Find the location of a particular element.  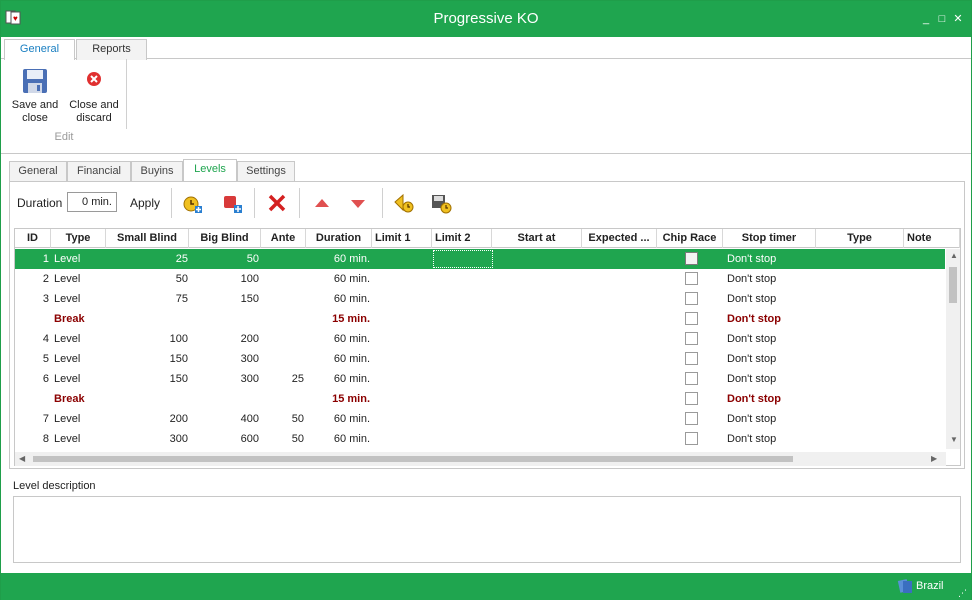

cell-bb: 600 is located at coordinates (224, 439).